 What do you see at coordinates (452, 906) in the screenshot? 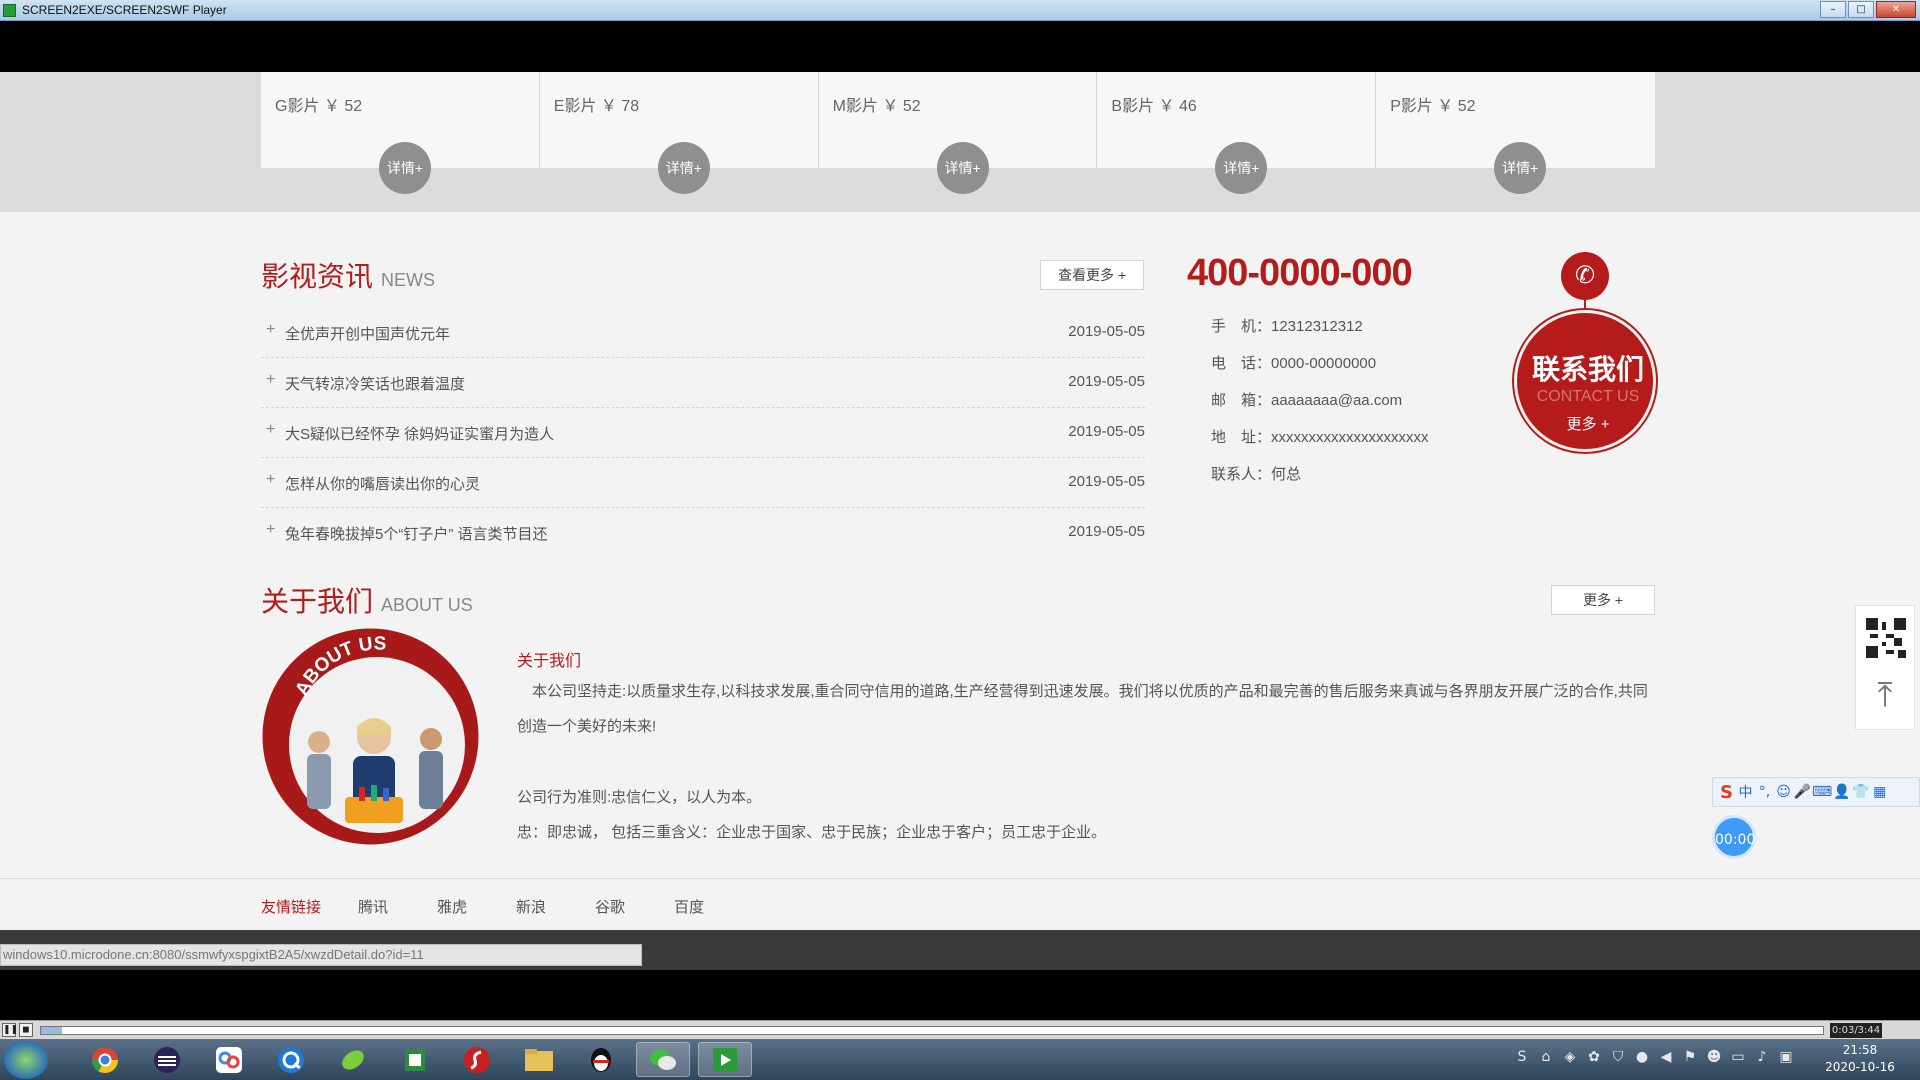
I see `friend-link-yahoo: 雅虎` at bounding box center [452, 906].